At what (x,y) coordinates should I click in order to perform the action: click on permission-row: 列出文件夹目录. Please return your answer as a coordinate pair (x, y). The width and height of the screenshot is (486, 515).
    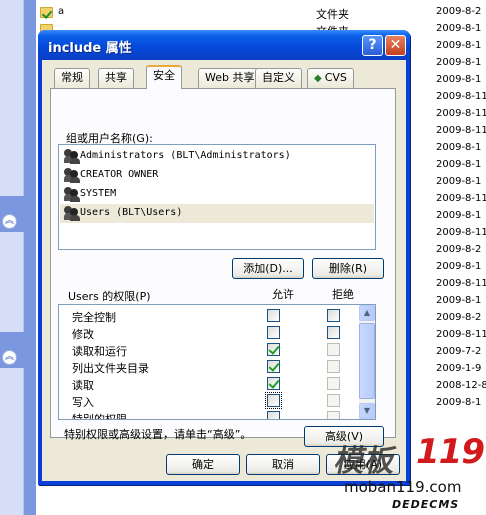
    Looking at the image, I should click on (209, 366).